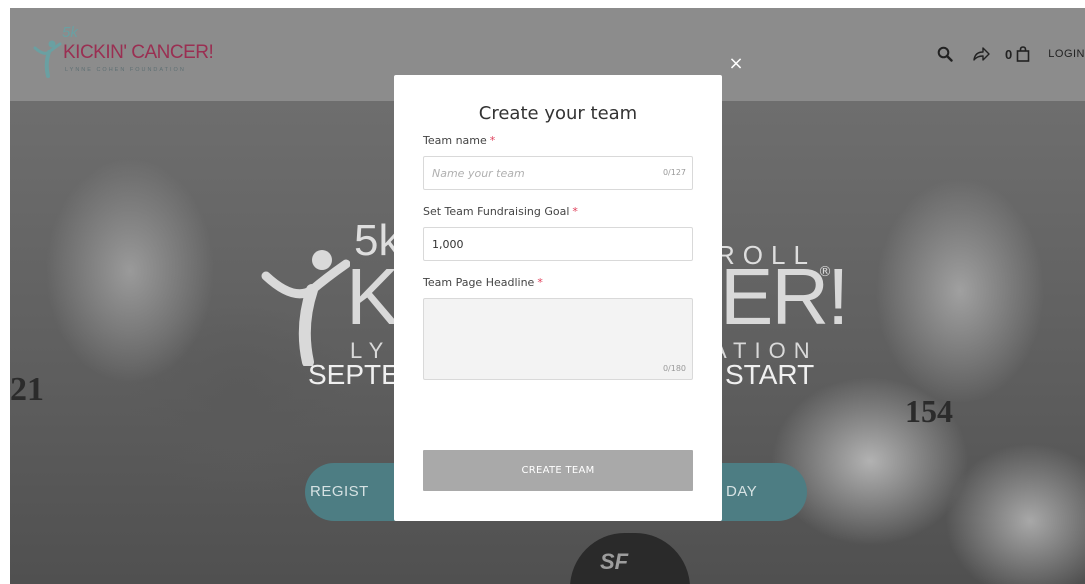 The height and width of the screenshot is (584, 1085). I want to click on headline-field-wrap: 0/180, so click(558, 339).